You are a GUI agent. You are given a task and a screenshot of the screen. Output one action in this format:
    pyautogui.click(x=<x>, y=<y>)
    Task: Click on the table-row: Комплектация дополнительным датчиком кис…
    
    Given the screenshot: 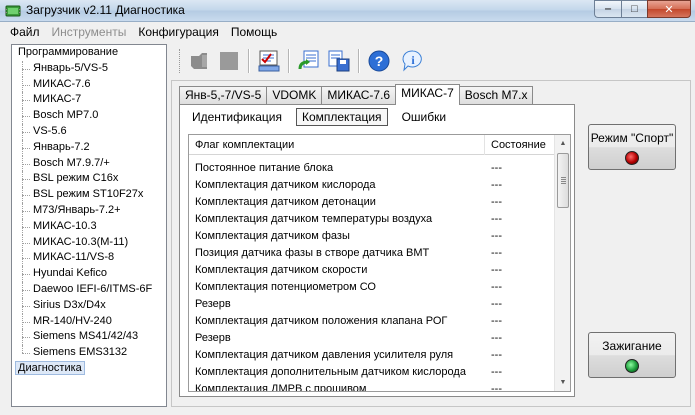 What is the action you would take?
    pyautogui.click(x=372, y=372)
    